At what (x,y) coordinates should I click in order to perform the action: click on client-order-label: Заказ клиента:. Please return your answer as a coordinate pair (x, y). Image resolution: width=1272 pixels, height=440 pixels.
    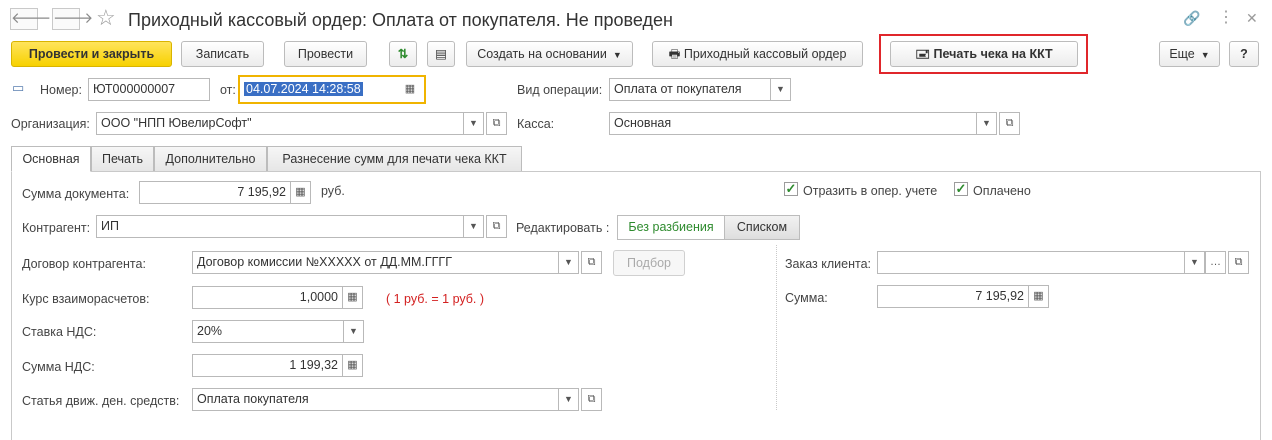
    Looking at the image, I should click on (828, 264).